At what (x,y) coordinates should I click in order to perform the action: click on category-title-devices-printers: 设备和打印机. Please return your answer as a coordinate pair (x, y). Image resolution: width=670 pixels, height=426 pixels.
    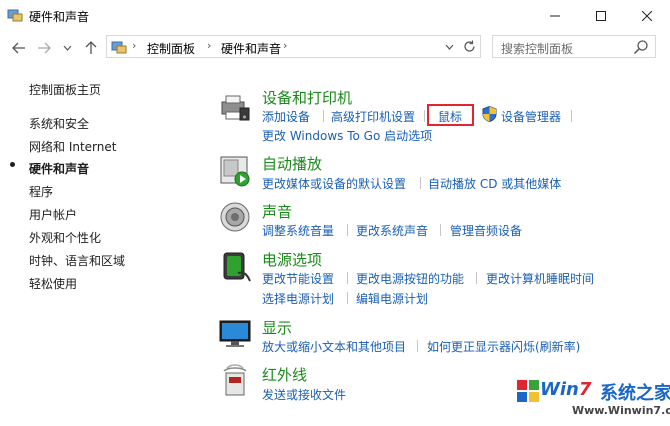
    Looking at the image, I should click on (307, 97).